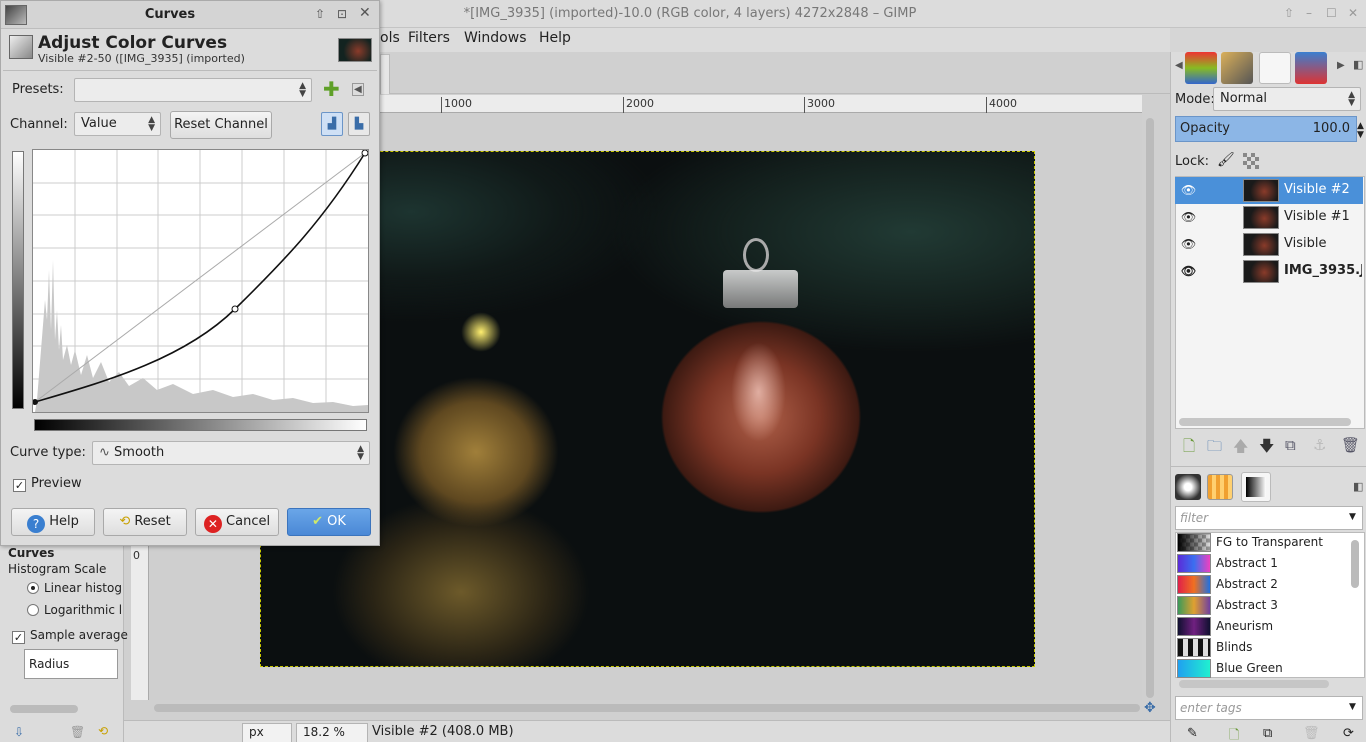 This screenshot has height=742, width=1366. I want to click on tools-tab-icon, so click(1311, 68).